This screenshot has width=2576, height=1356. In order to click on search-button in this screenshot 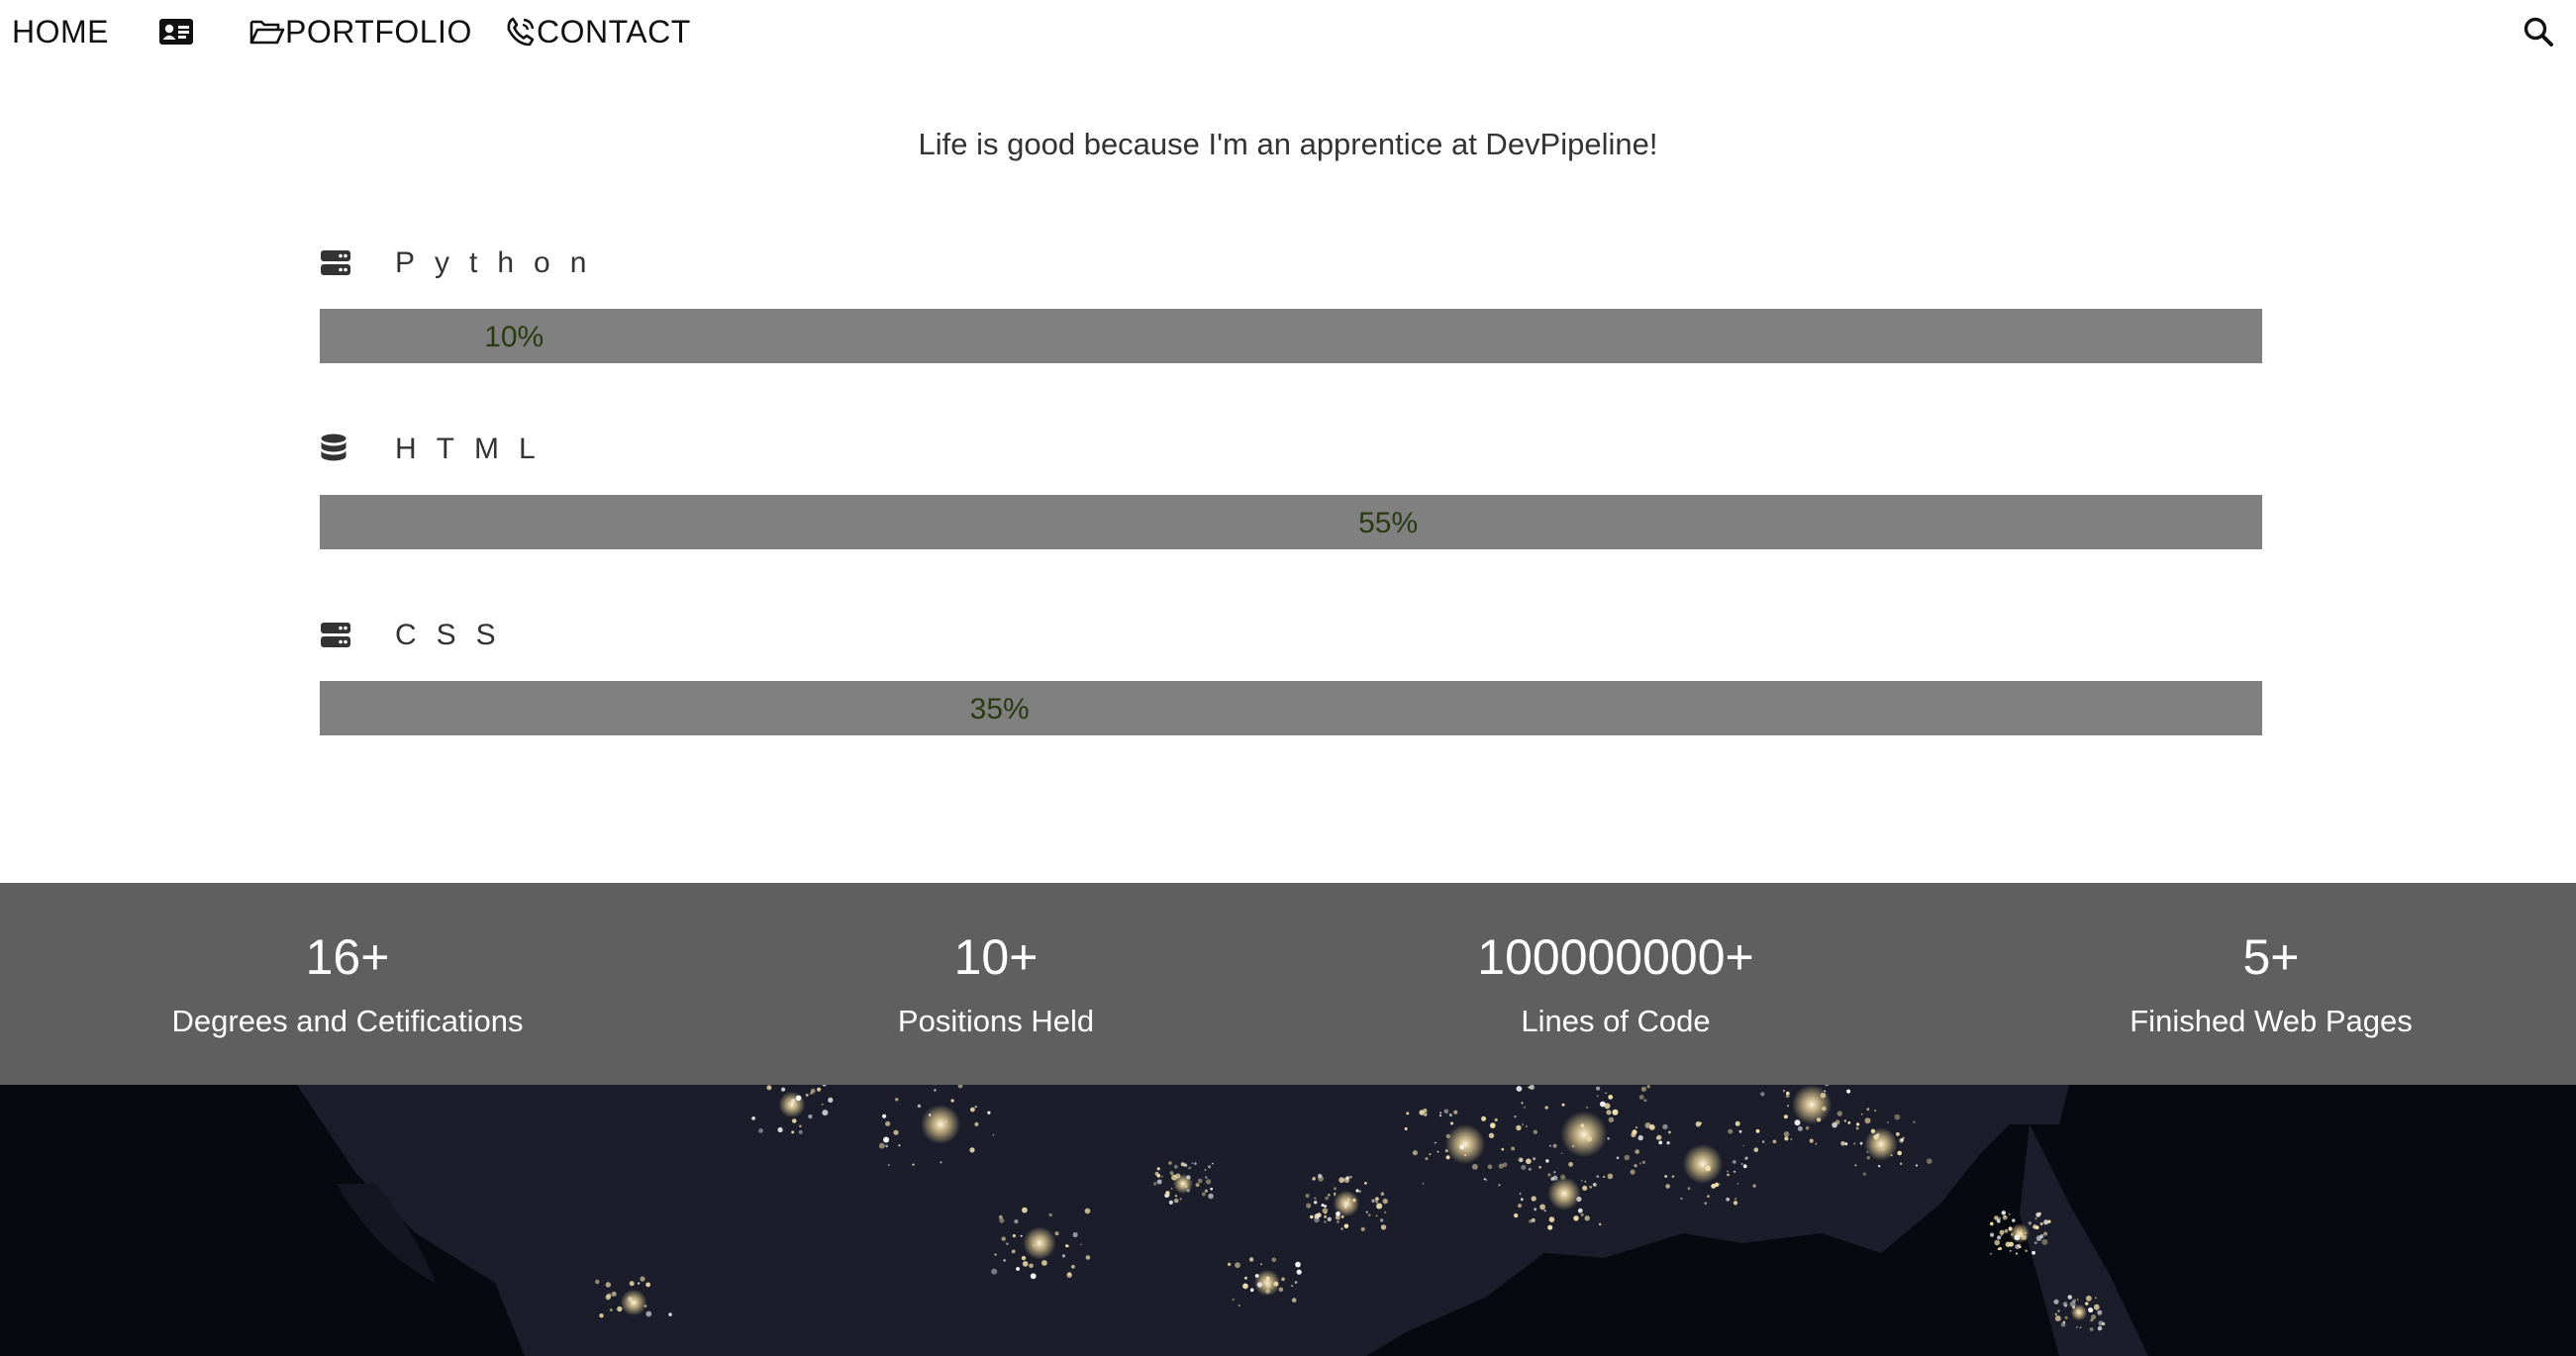, I will do `click(2538, 31)`.